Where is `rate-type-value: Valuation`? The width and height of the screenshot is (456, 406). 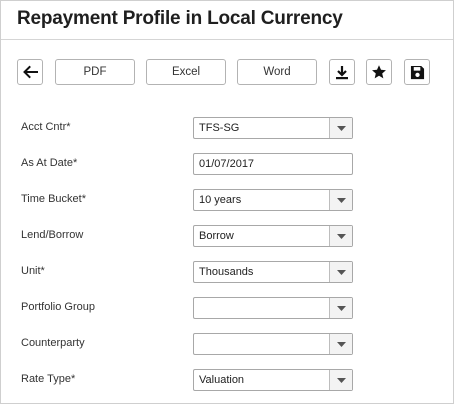
rate-type-value: Valuation is located at coordinates (222, 380).